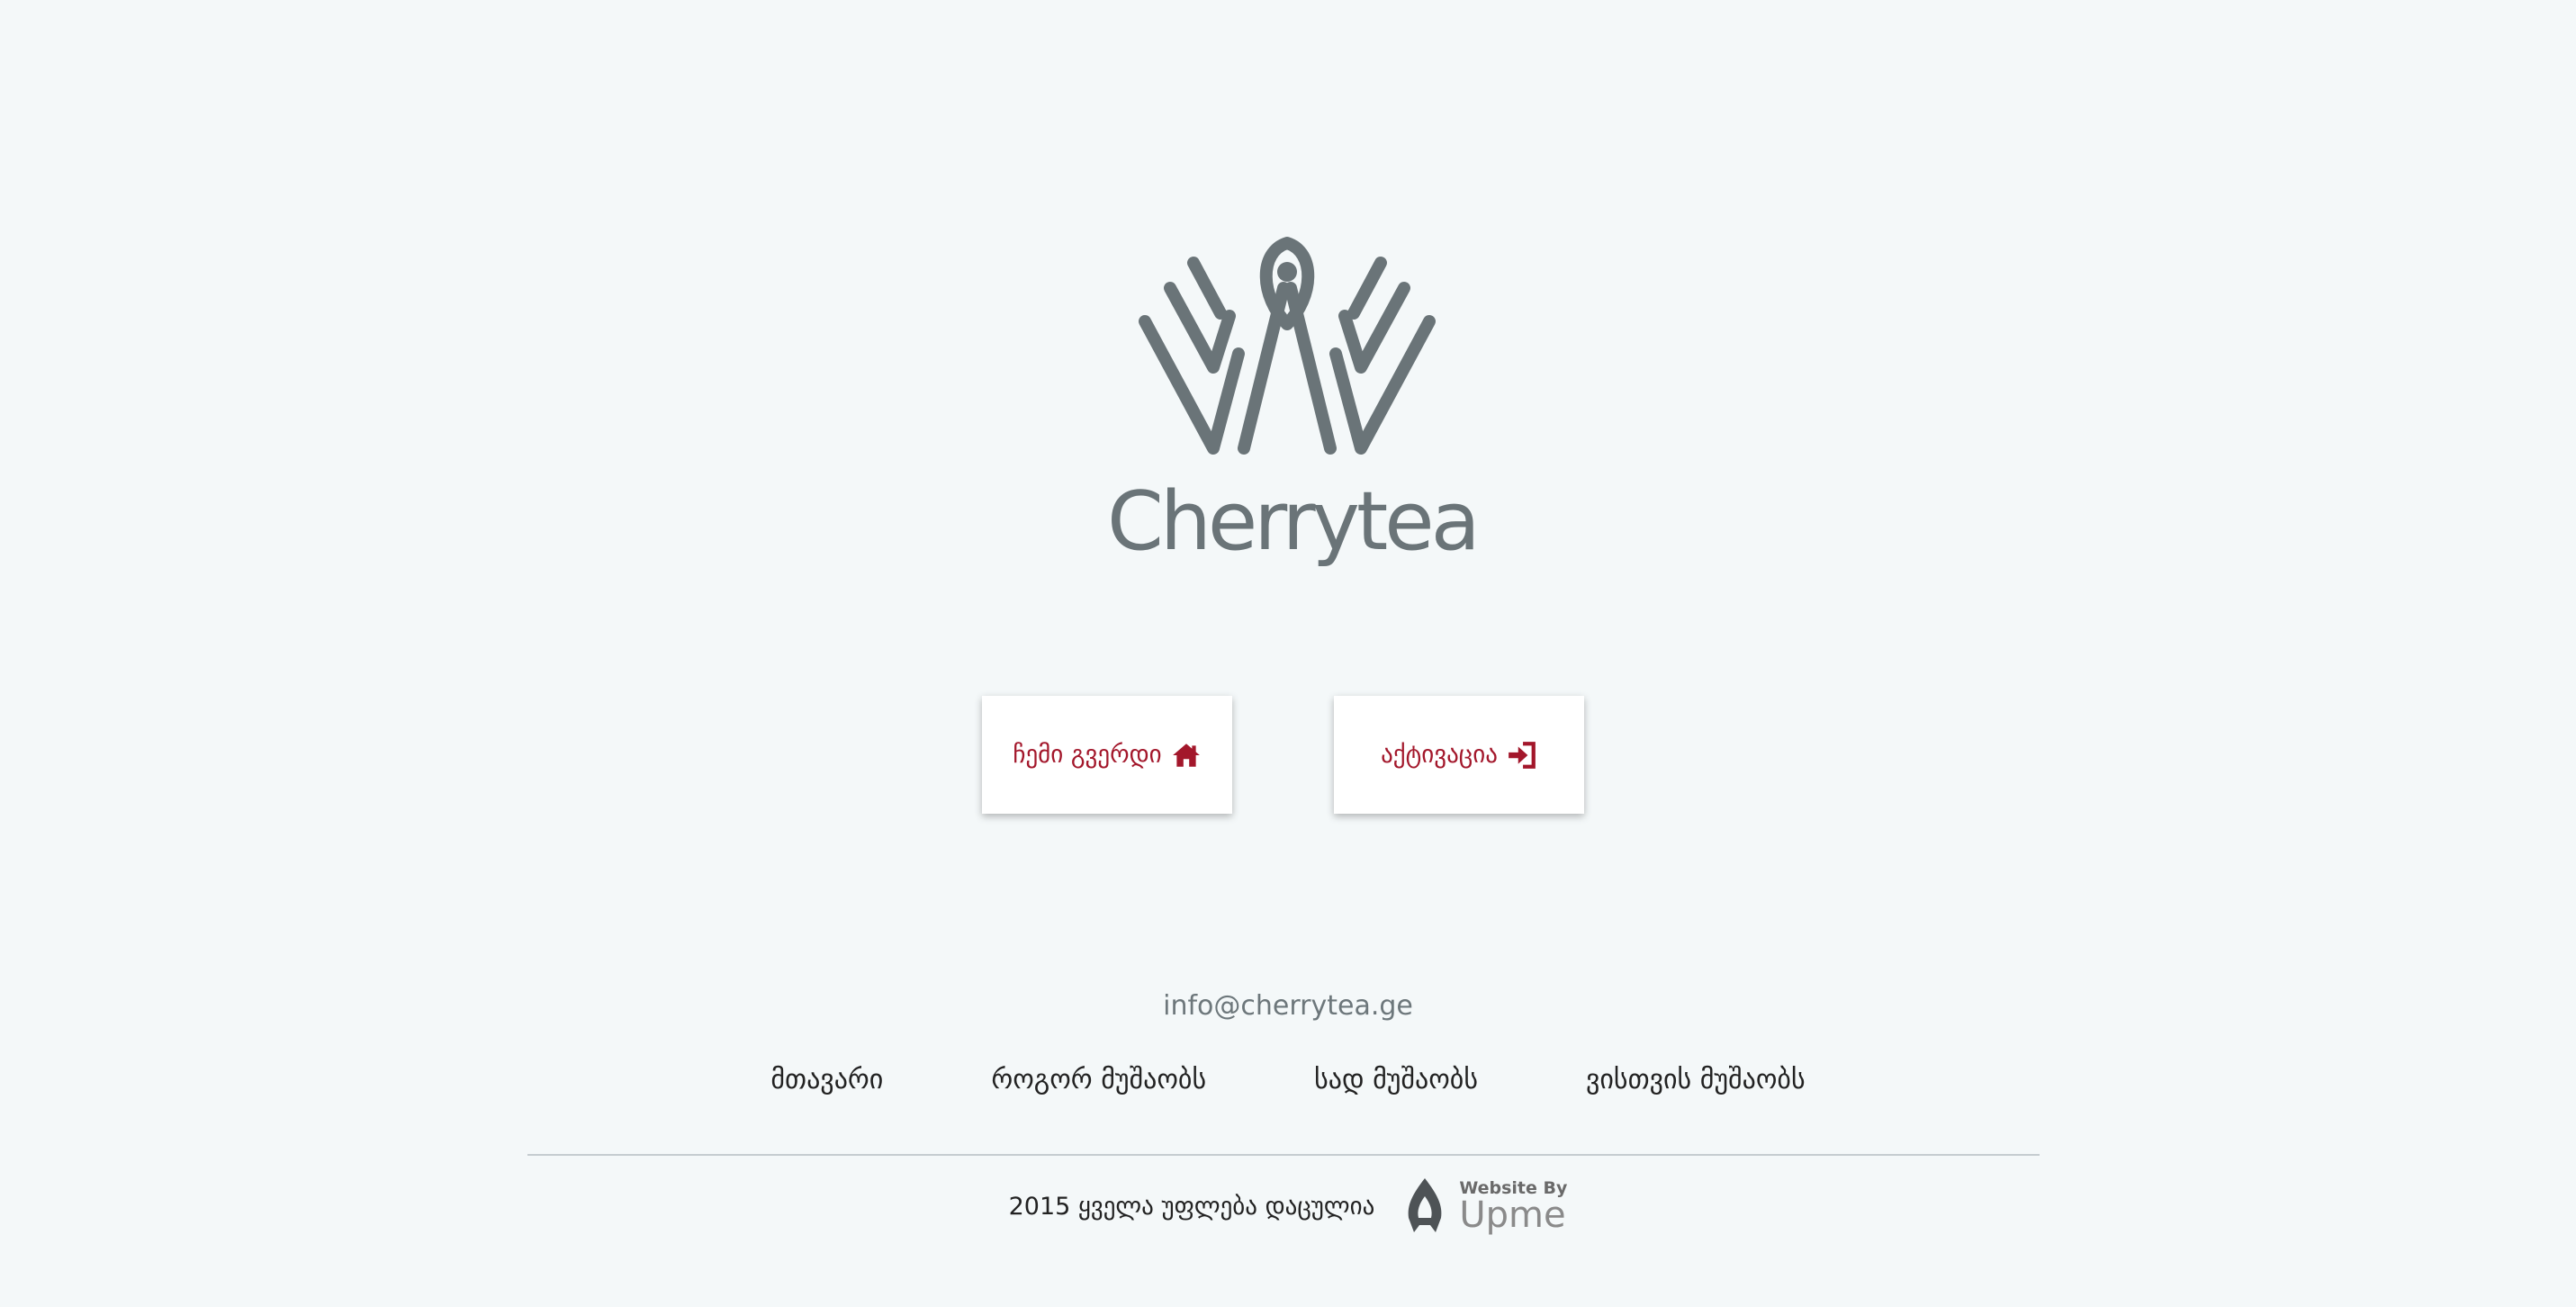 This screenshot has height=1307, width=2576. What do you see at coordinates (826, 1079) in the screenshot?
I see `nav-item-home: მთავარი` at bounding box center [826, 1079].